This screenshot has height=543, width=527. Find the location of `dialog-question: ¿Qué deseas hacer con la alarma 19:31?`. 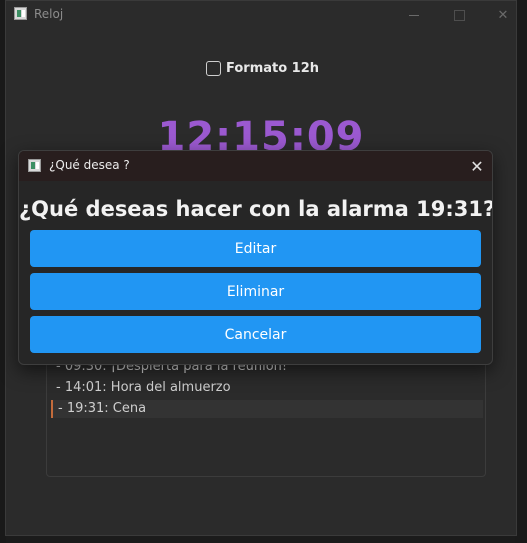

dialog-question: ¿Qué deseas hacer con la alarma 19:31? is located at coordinates (256, 209).